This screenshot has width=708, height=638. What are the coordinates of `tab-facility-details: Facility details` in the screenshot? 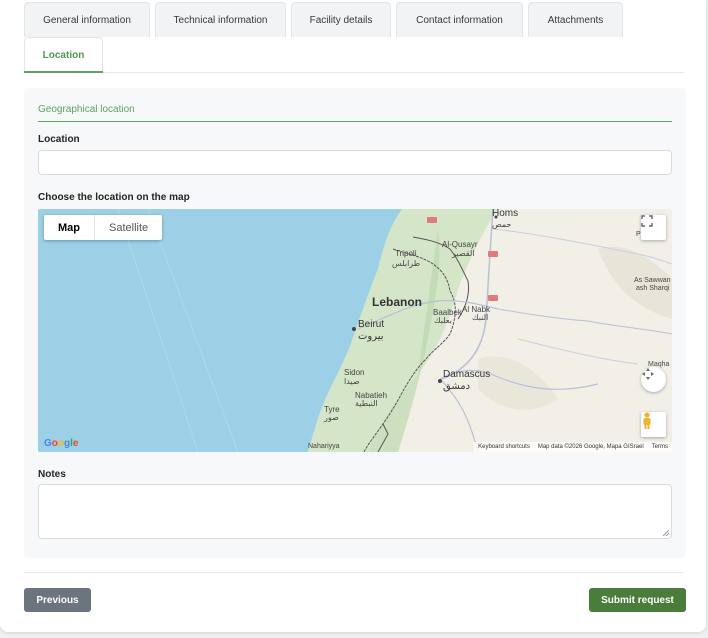 It's located at (341, 19).